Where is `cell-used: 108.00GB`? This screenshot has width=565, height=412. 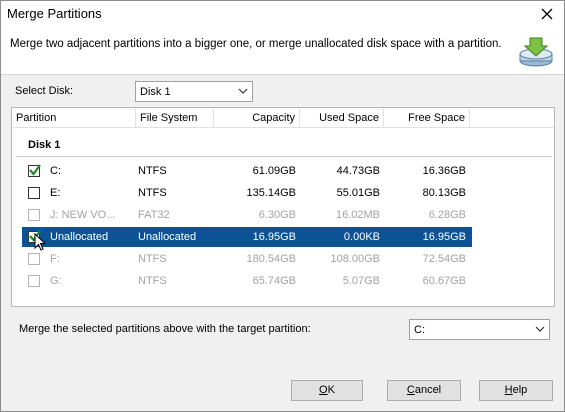
cell-used: 108.00GB is located at coordinates (355, 259).